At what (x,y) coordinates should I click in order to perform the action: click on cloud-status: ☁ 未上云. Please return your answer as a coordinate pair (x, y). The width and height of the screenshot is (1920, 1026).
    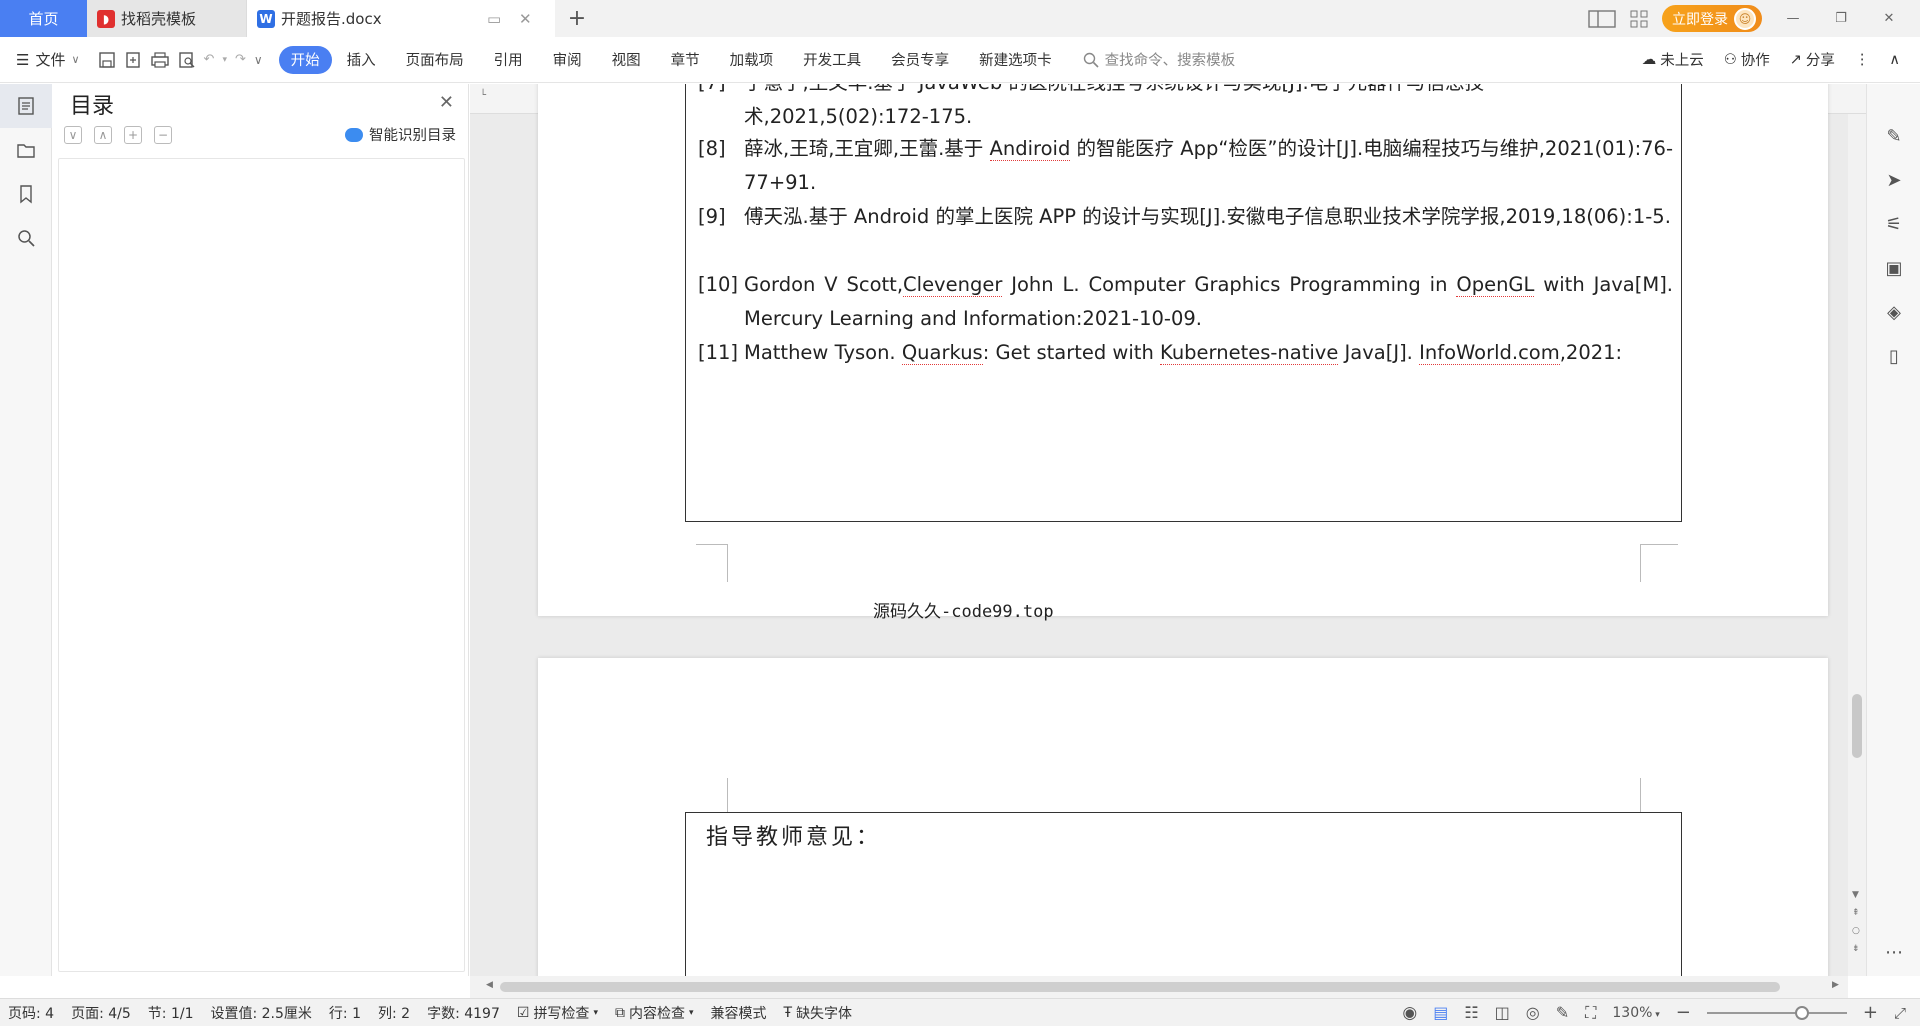
    Looking at the image, I should click on (1673, 59).